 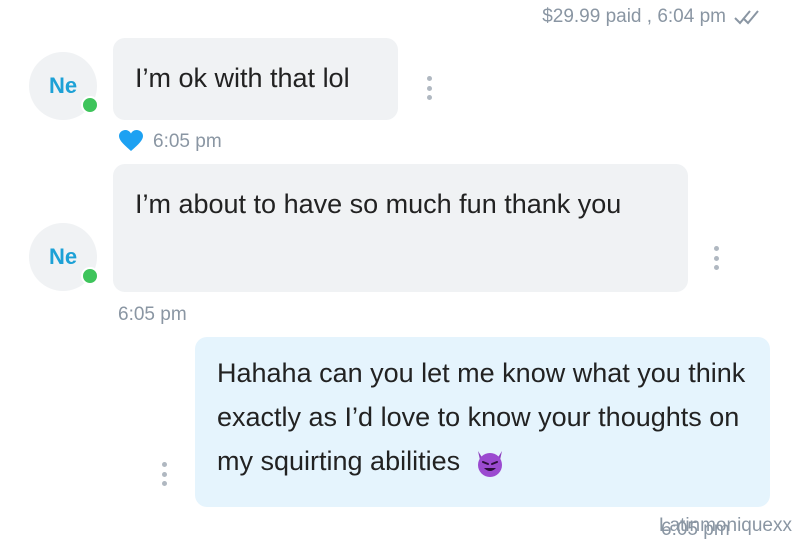 I want to click on message-bubble-incoming: I’m ok with that lol, so click(x=255, y=79).